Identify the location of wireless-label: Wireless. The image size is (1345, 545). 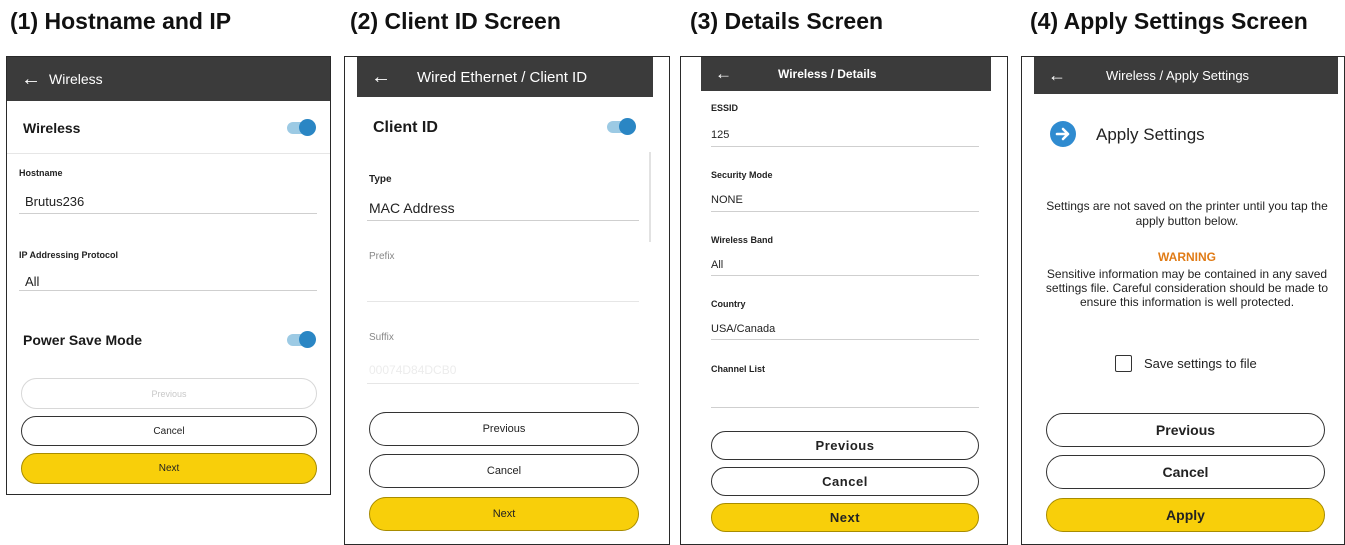
(52, 128).